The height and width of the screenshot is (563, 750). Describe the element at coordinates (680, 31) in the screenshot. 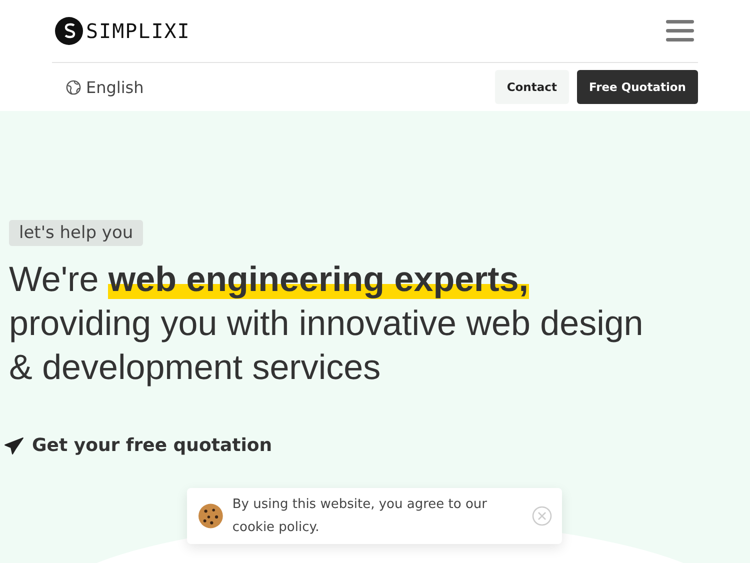

I see `menu-icon` at that location.